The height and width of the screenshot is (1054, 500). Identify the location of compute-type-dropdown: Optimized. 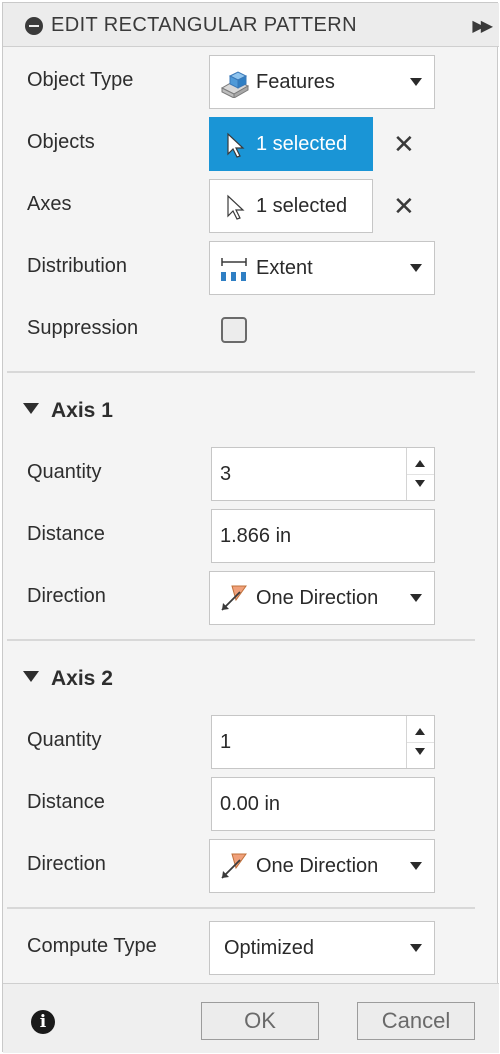
(322, 948).